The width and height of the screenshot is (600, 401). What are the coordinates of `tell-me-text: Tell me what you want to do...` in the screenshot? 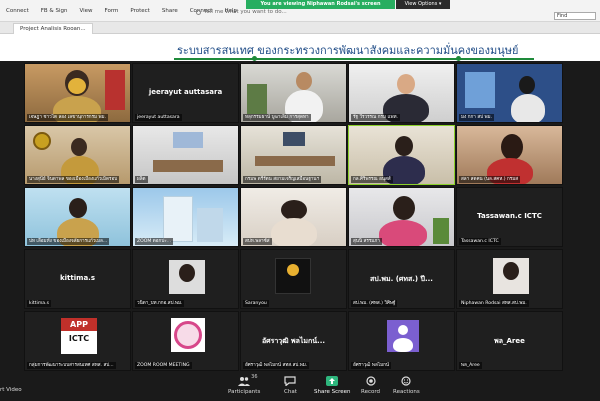 It's located at (245, 12).